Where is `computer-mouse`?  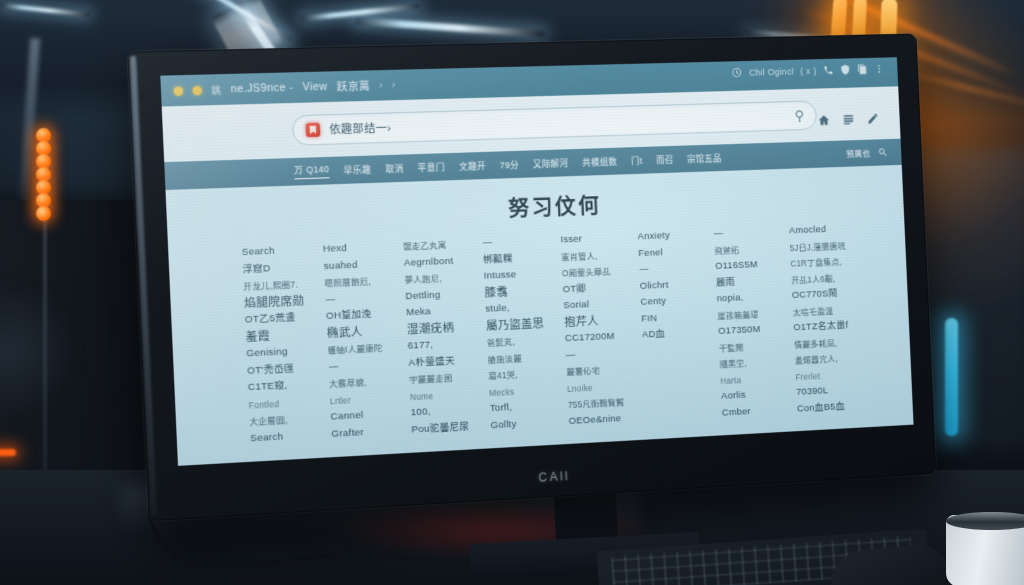
computer-mouse is located at coordinates (890, 563).